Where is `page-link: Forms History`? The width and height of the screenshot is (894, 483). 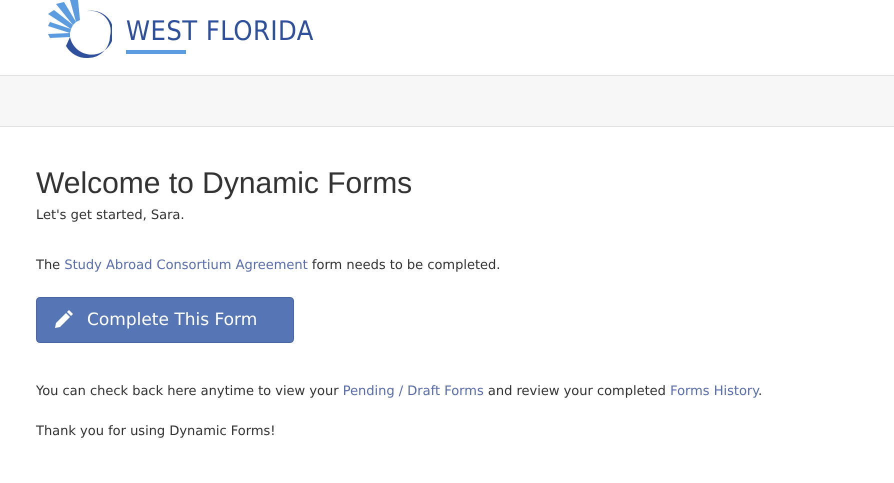 page-link: Forms History is located at coordinates (714, 391).